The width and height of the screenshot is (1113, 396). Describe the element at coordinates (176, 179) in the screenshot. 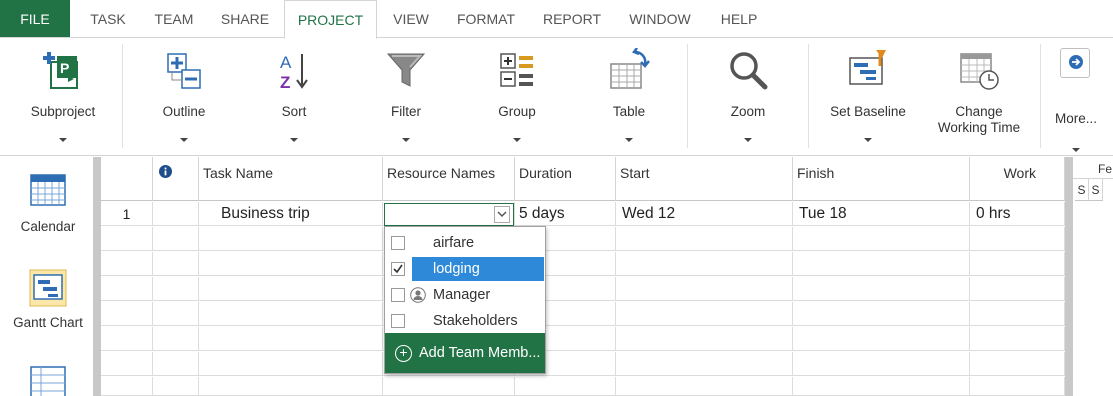

I see `header-indicators` at that location.